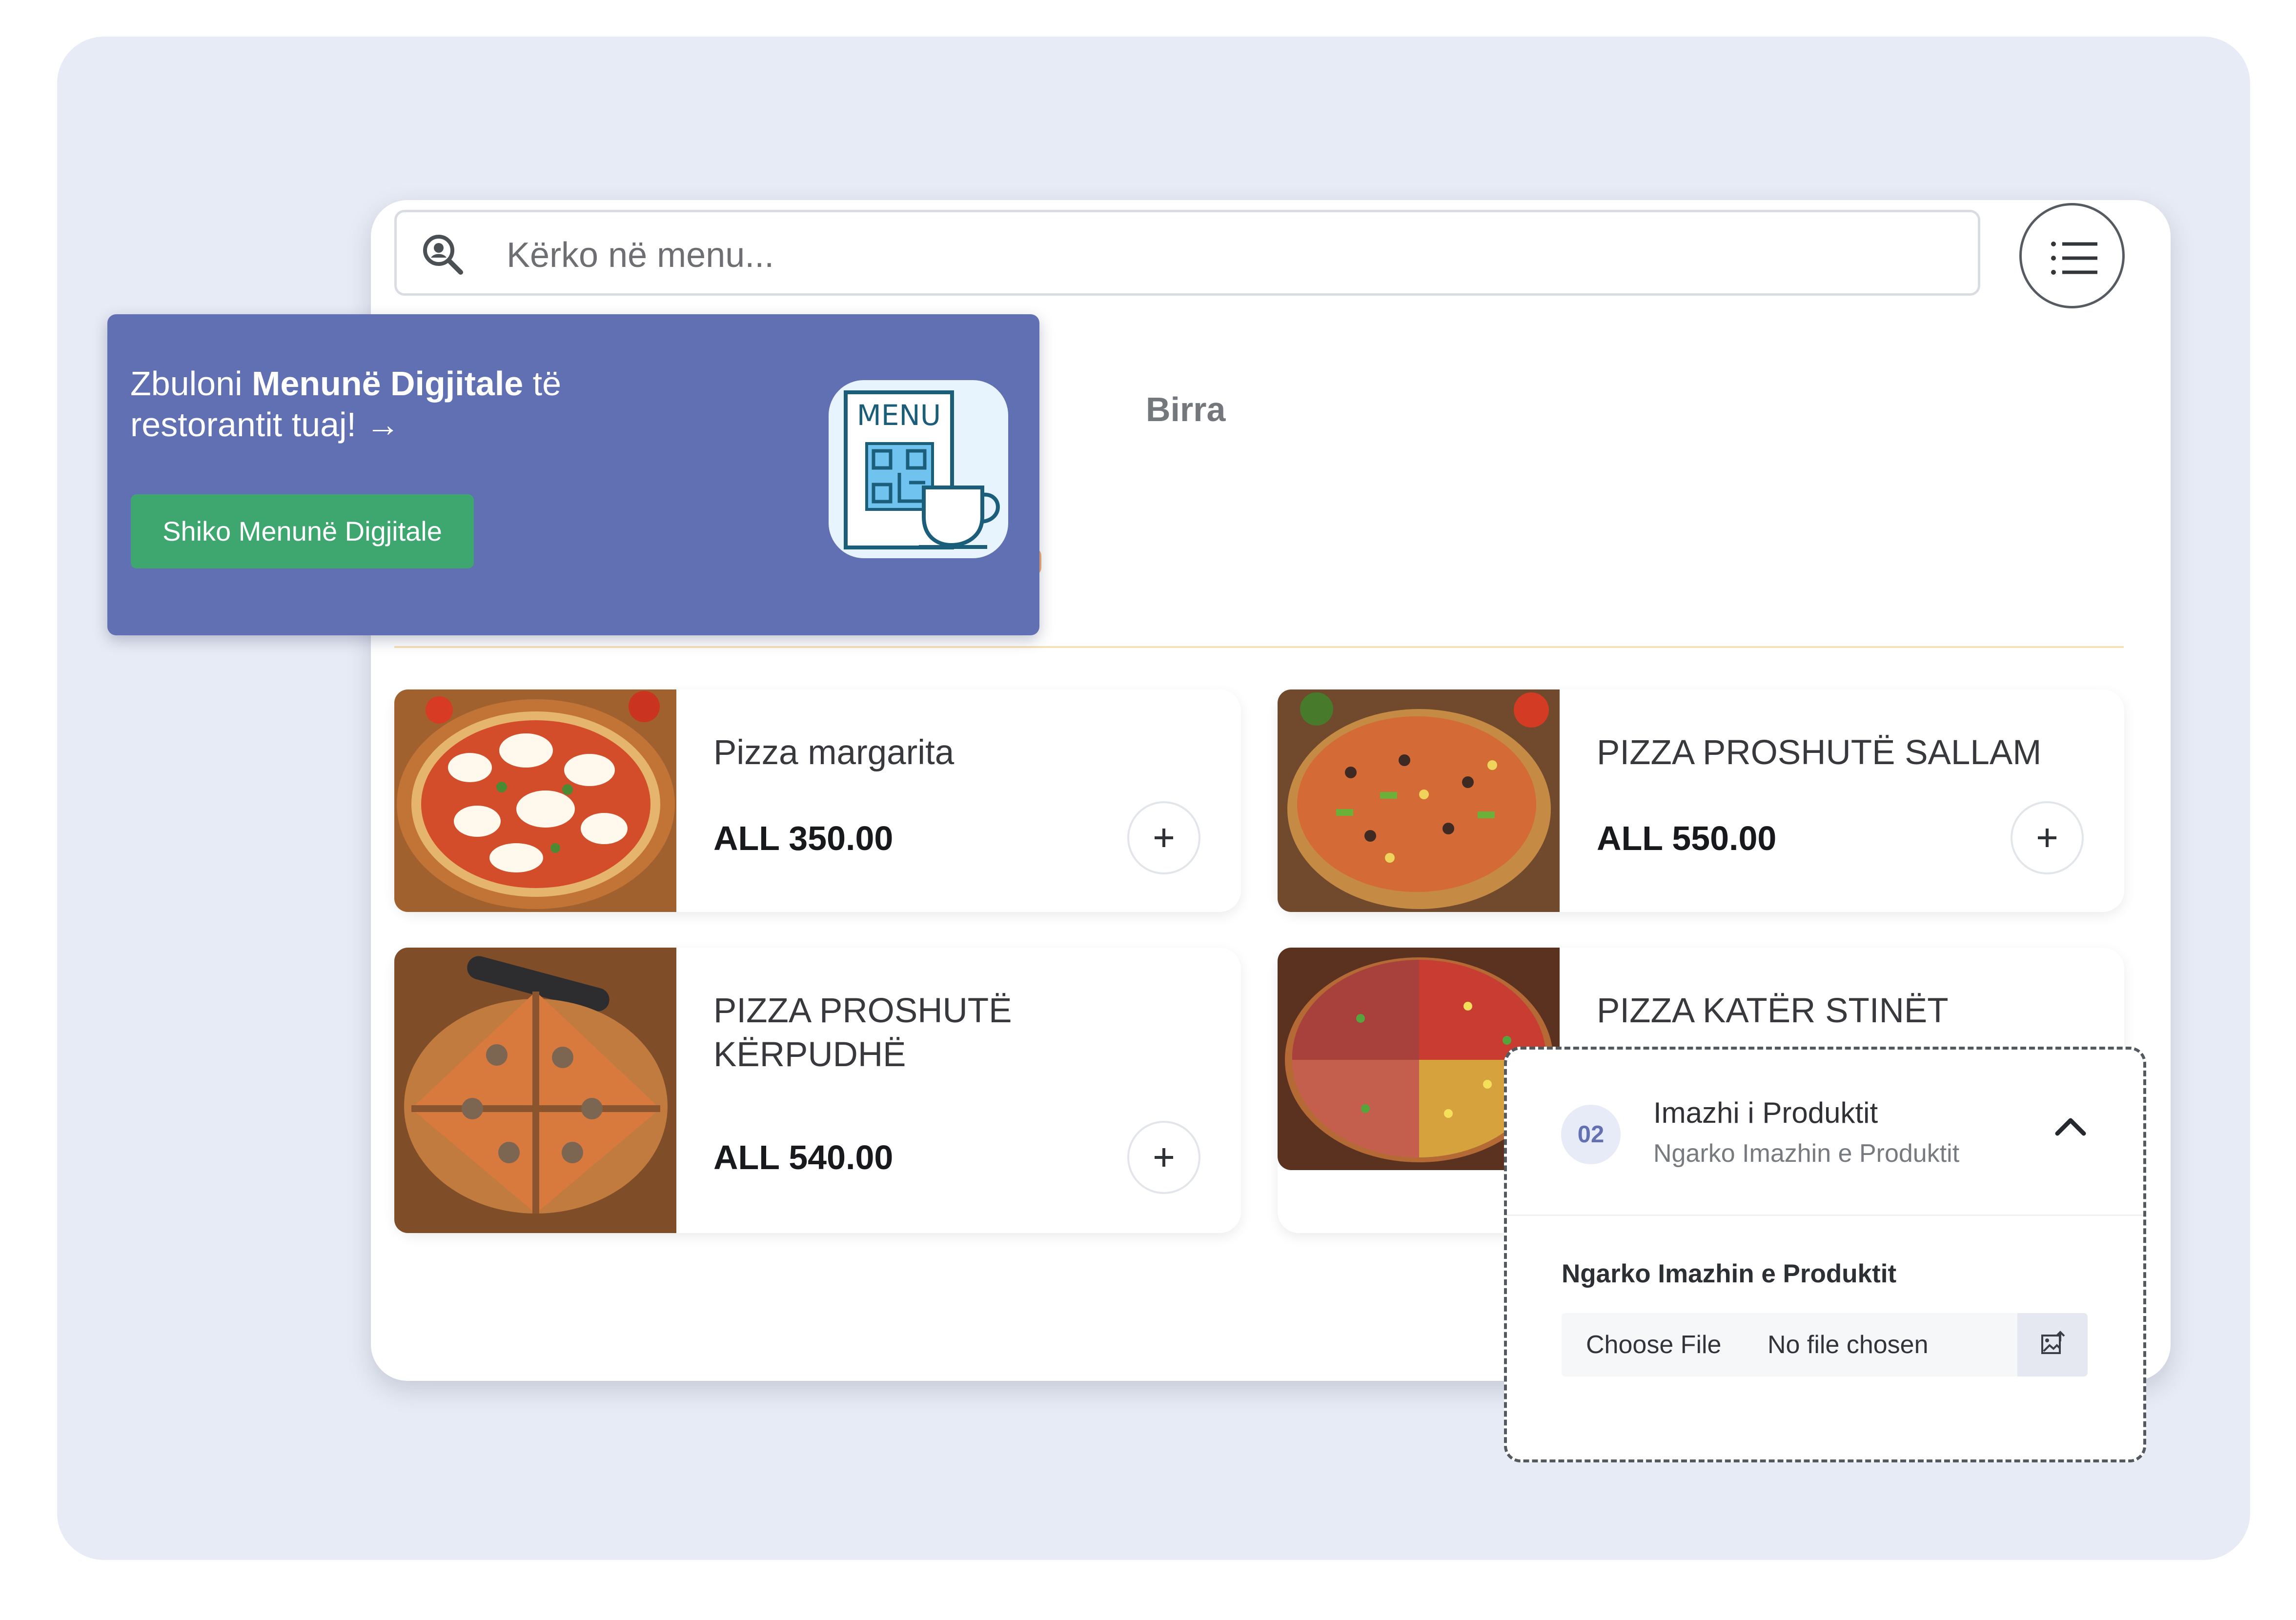  Describe the element at coordinates (899, 416) in the screenshot. I see `menu-label: MENU` at that location.